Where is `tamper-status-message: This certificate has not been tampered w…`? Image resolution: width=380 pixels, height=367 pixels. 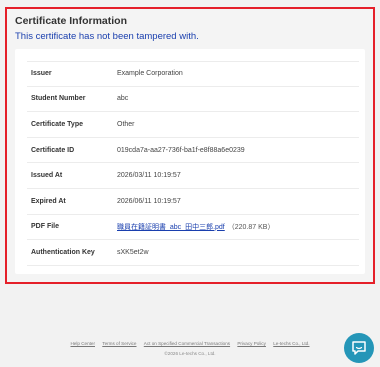 tamper-status-message: This certificate has not been tampered w… is located at coordinates (107, 36).